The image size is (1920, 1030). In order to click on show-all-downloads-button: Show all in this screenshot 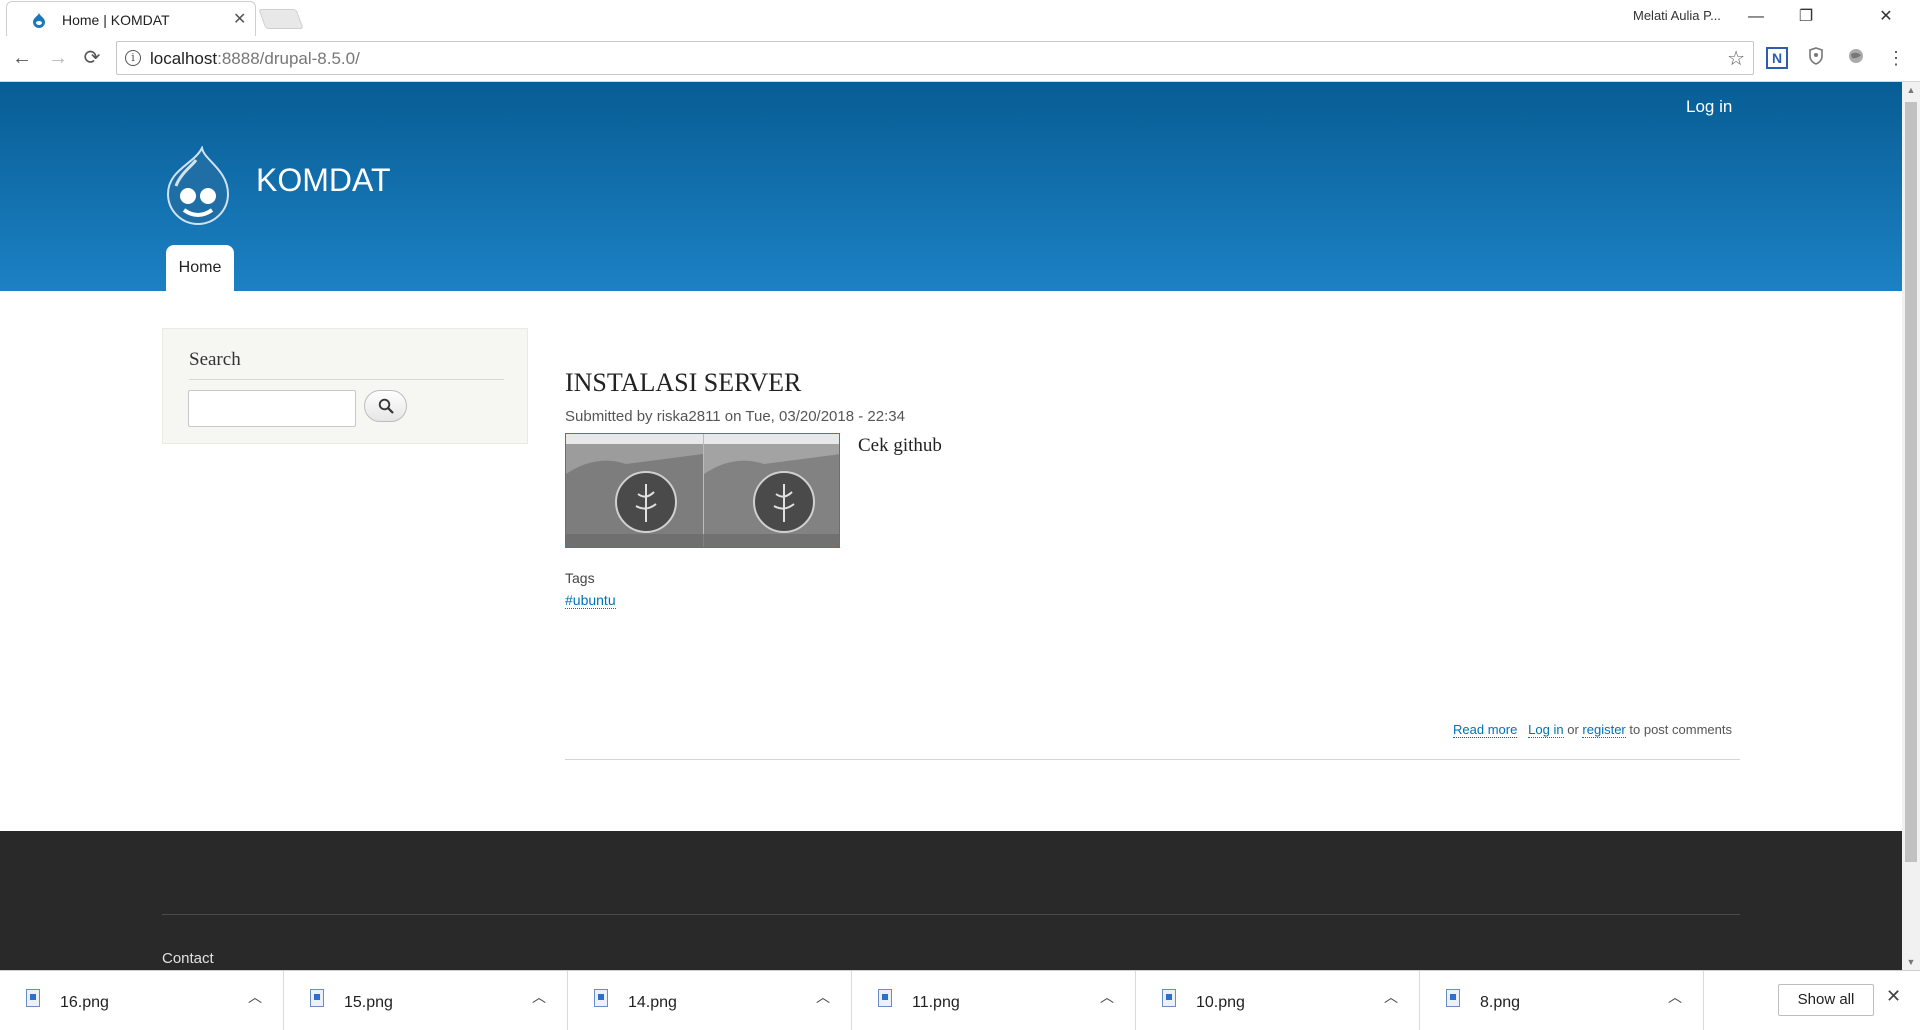, I will do `click(1826, 1000)`.